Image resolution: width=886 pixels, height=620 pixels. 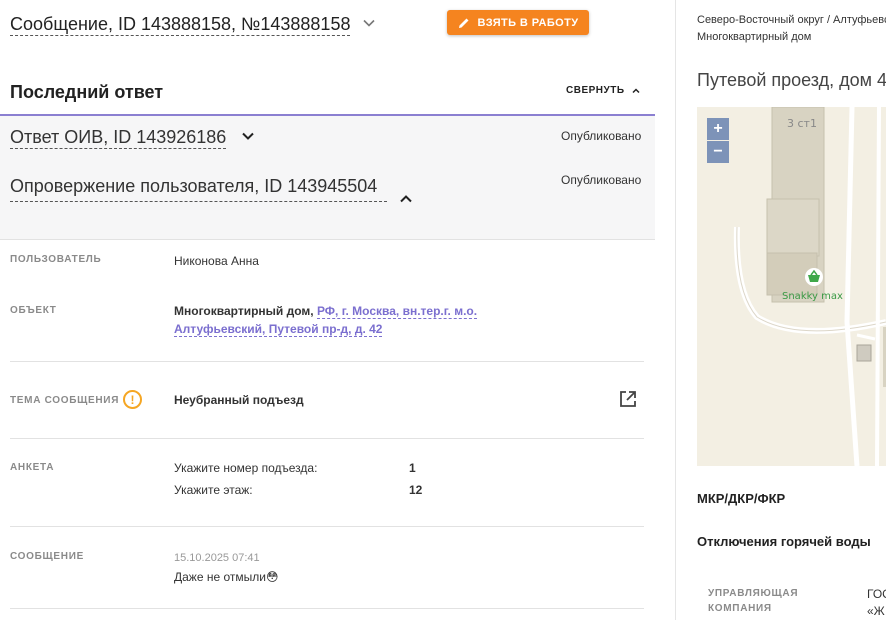 I want to click on hot-water-section: Отключения горячей воды, so click(x=784, y=541).